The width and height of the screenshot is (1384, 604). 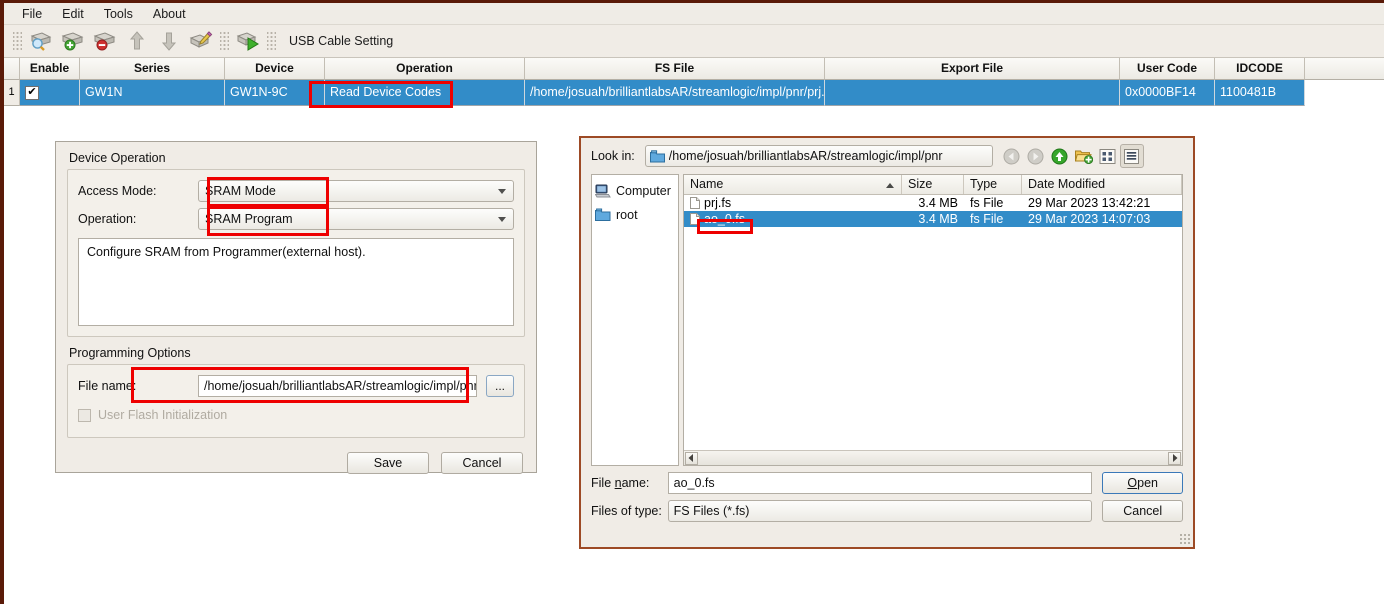 What do you see at coordinates (341, 41) in the screenshot?
I see `usb-cable-setting-label: USB Cable Setting` at bounding box center [341, 41].